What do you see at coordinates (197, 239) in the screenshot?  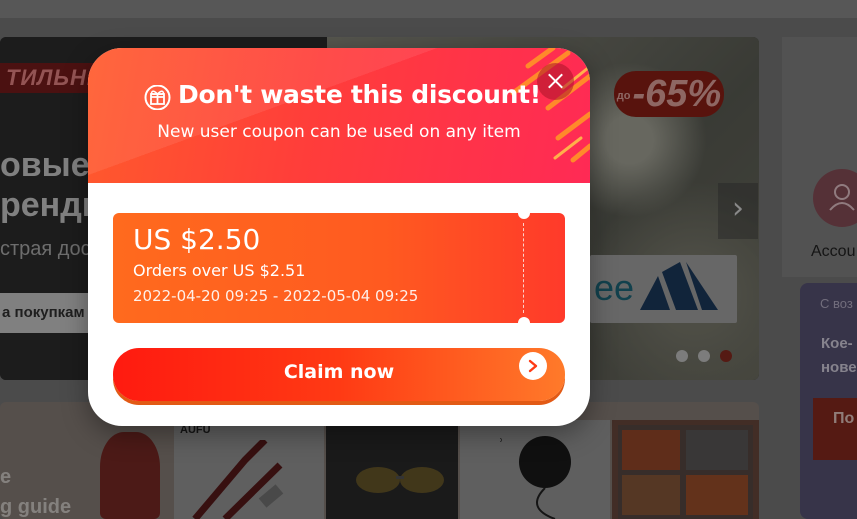 I see `coupon-amount: US $2.50` at bounding box center [197, 239].